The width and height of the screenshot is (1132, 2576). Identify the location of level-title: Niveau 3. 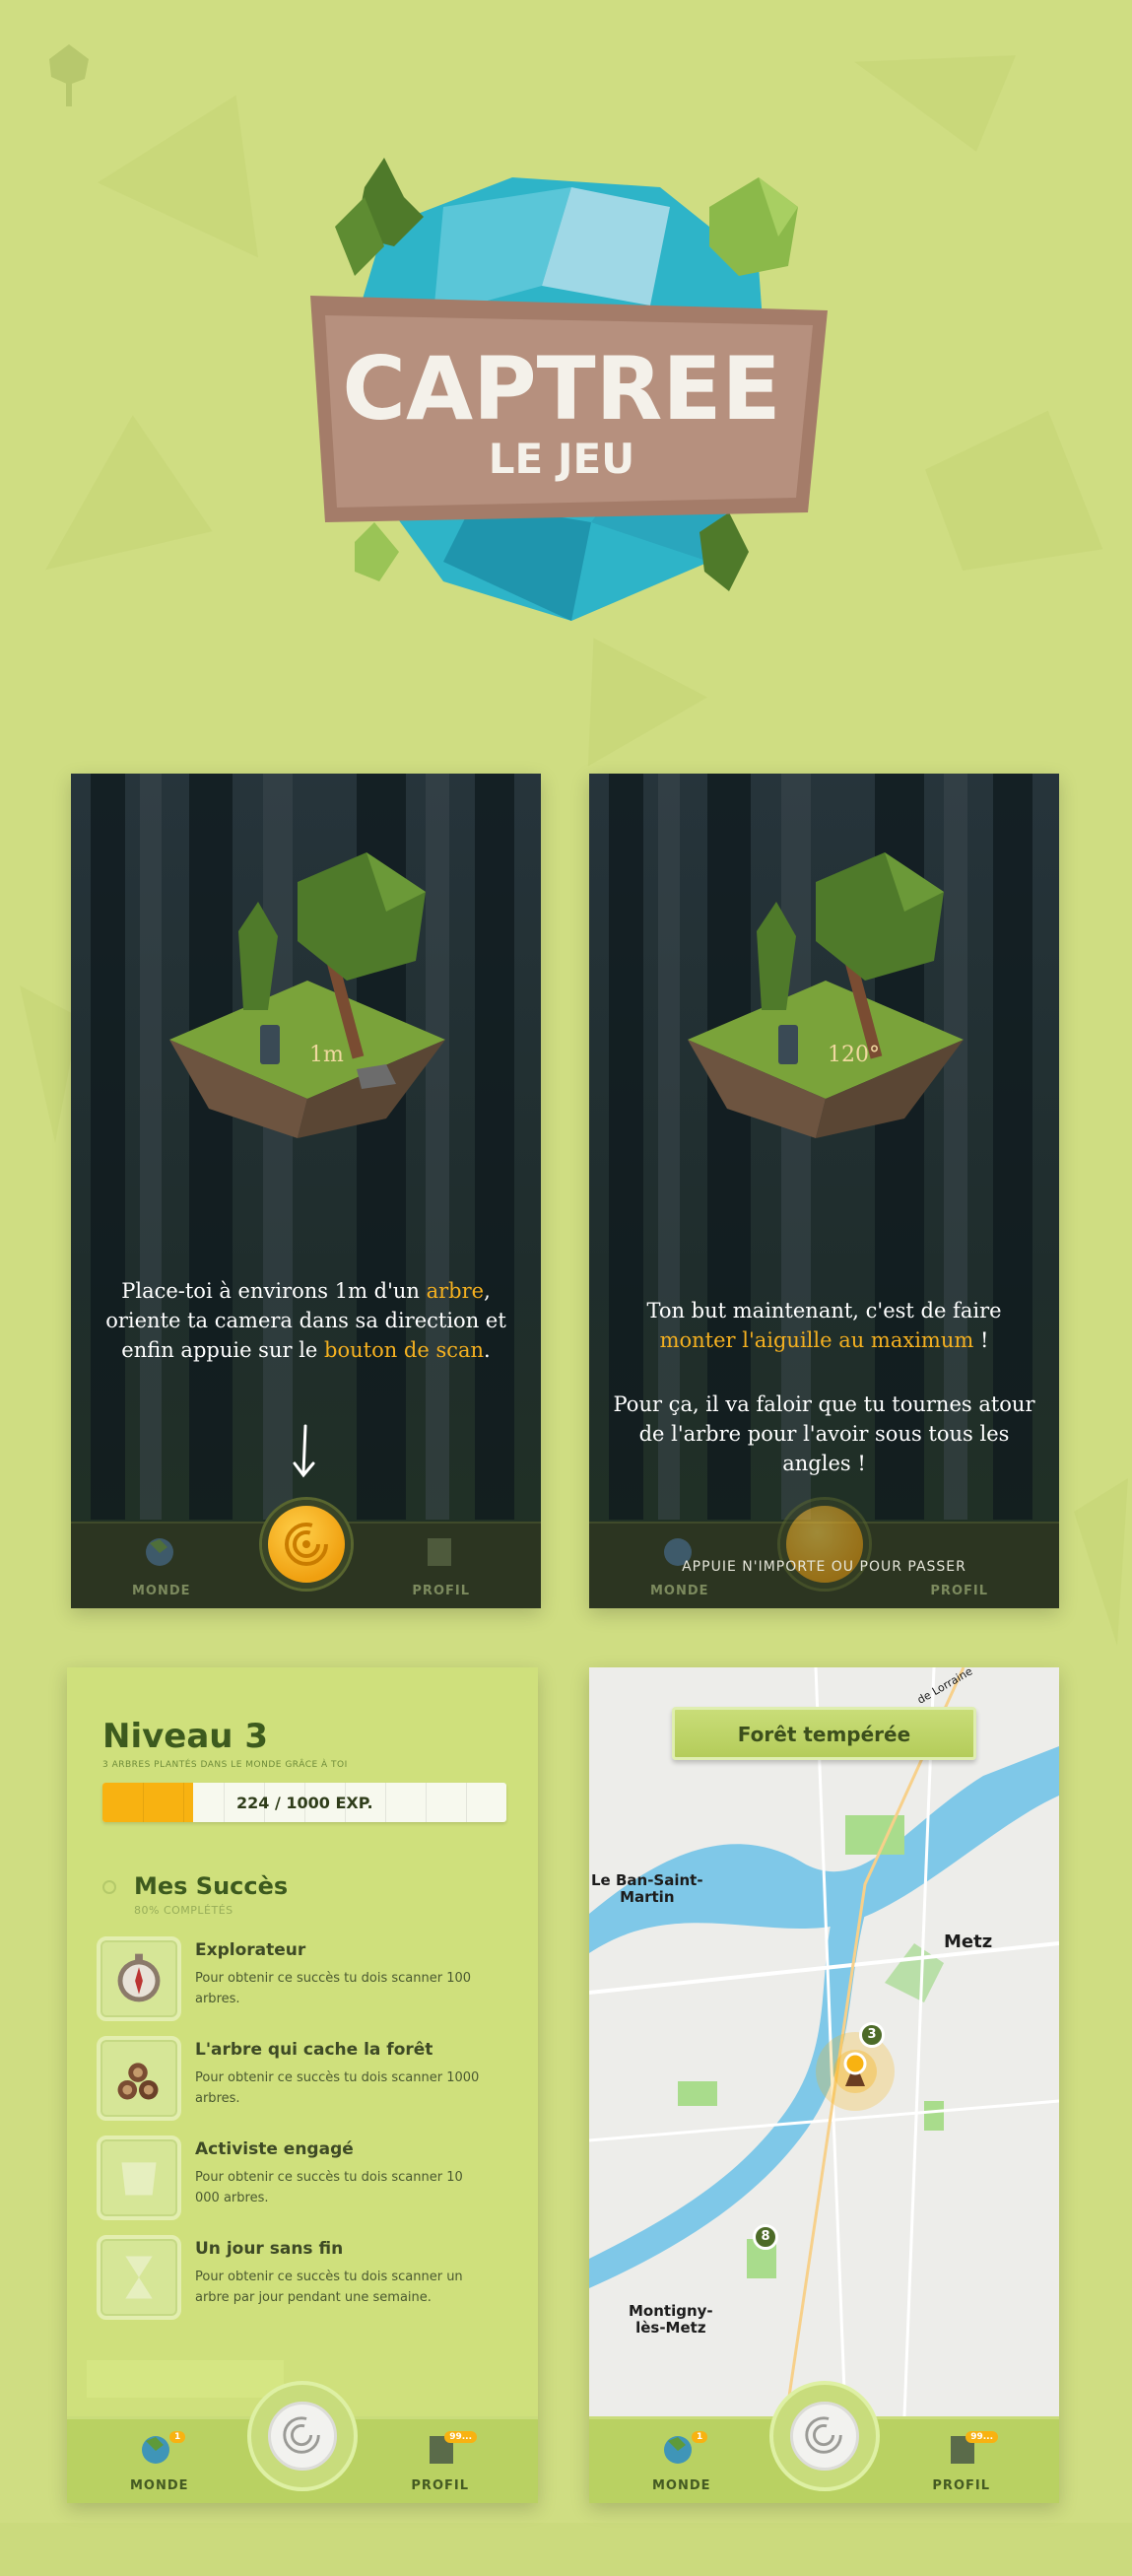
(185, 1736).